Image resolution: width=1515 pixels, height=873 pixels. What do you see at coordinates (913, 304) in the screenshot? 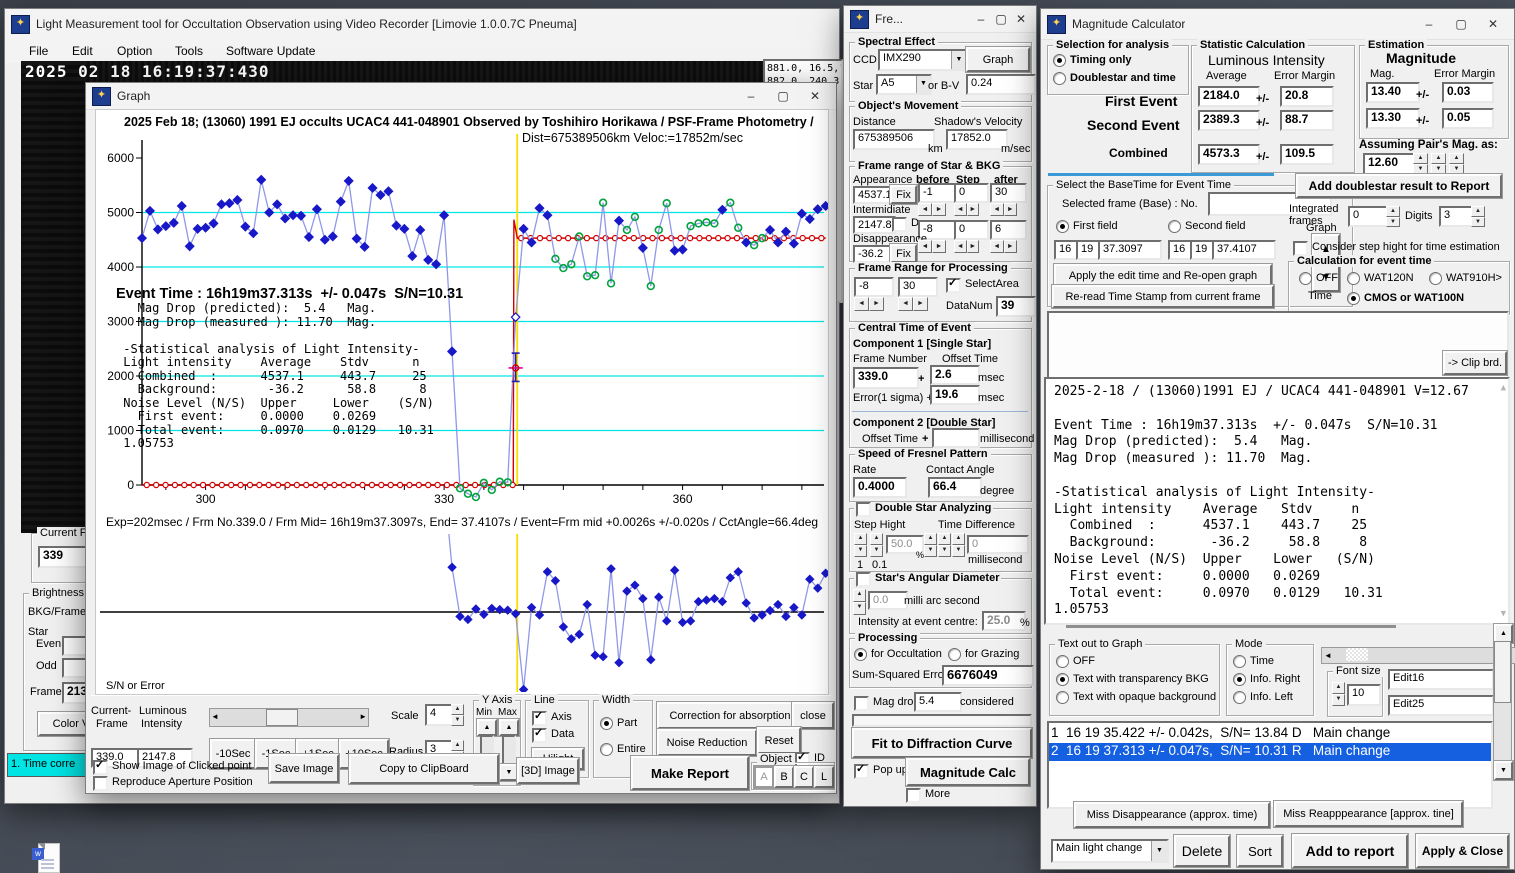
I see `proc-end-stepper: ◄ ►` at bounding box center [913, 304].